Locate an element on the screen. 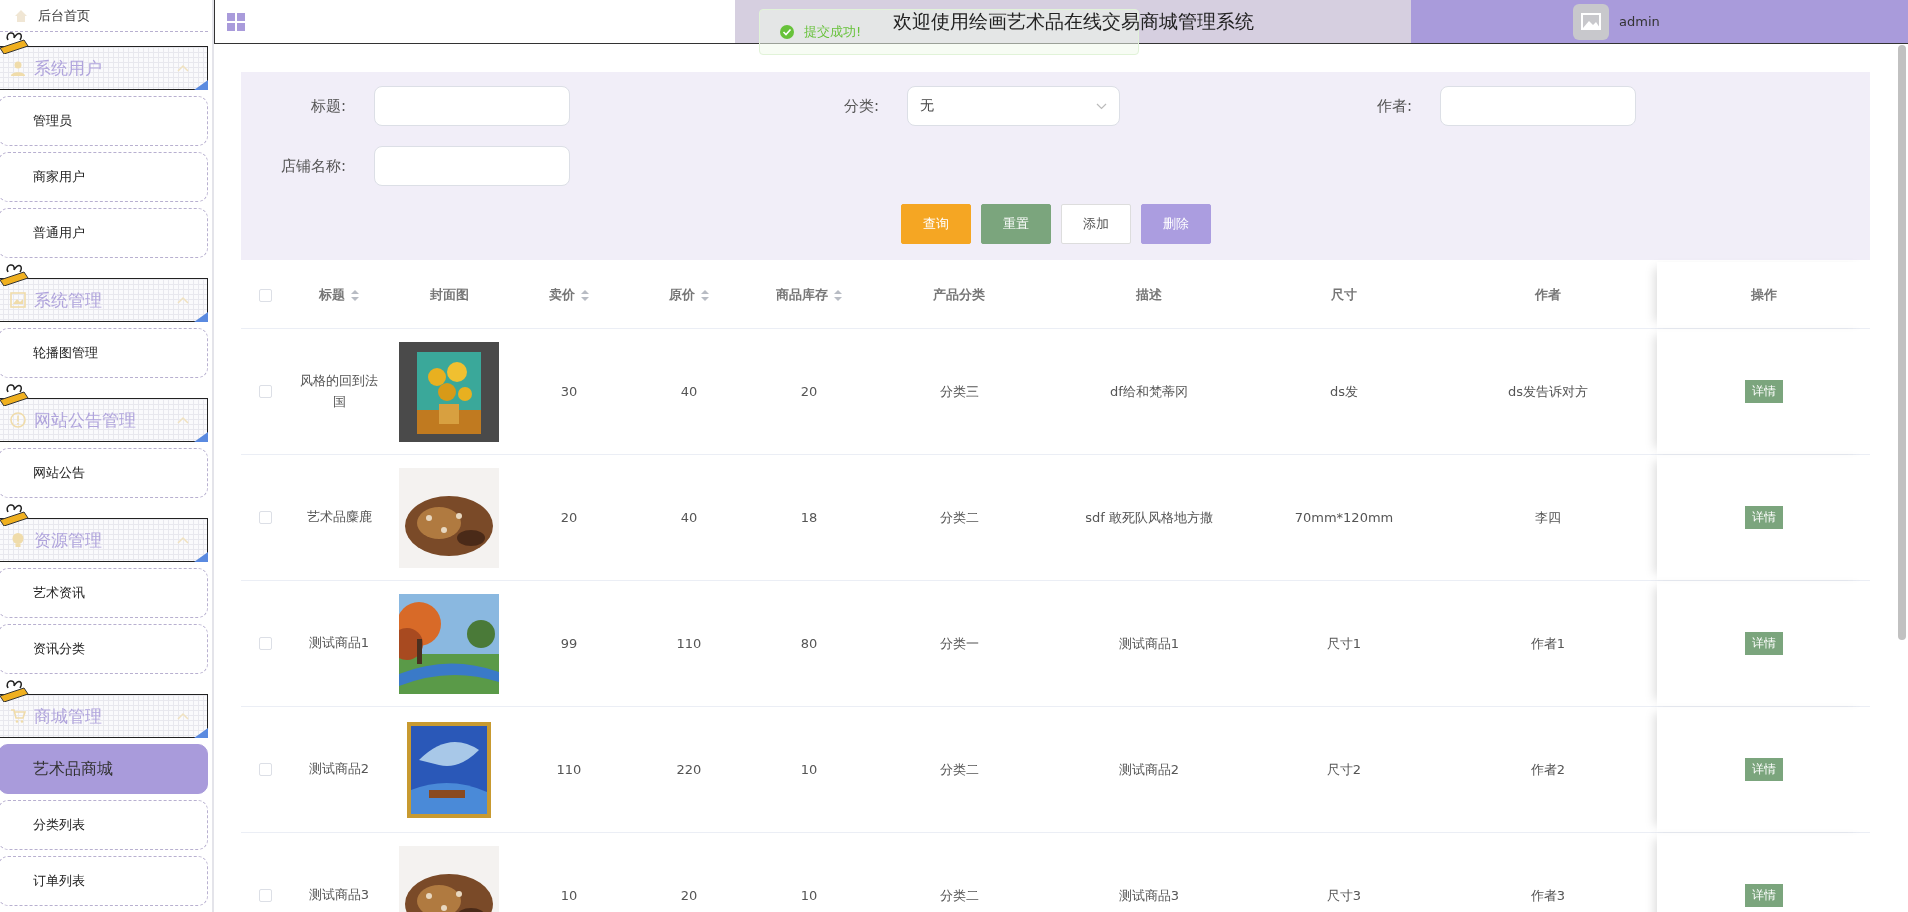 The image size is (1908, 912). column-header: 封面图 is located at coordinates (449, 295).